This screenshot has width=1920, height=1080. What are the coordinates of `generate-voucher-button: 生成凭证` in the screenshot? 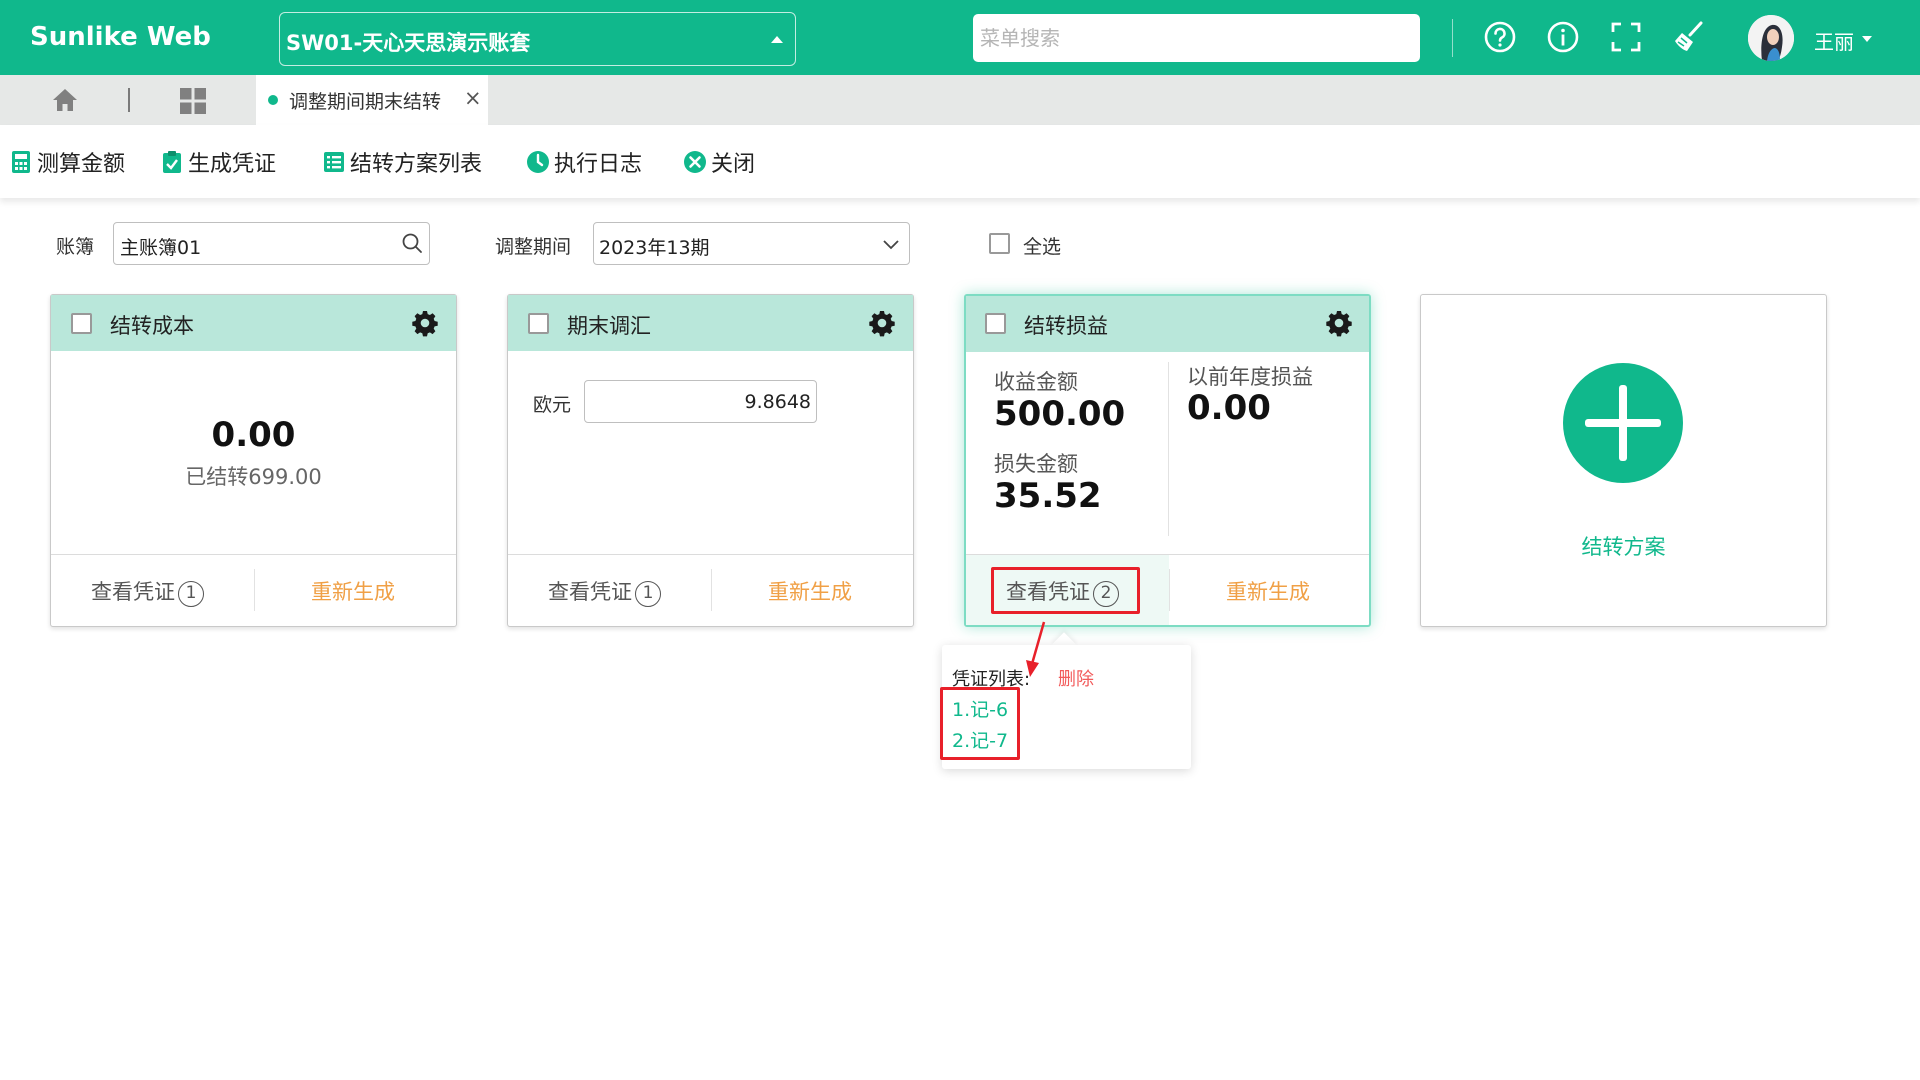 It's located at (218, 162).